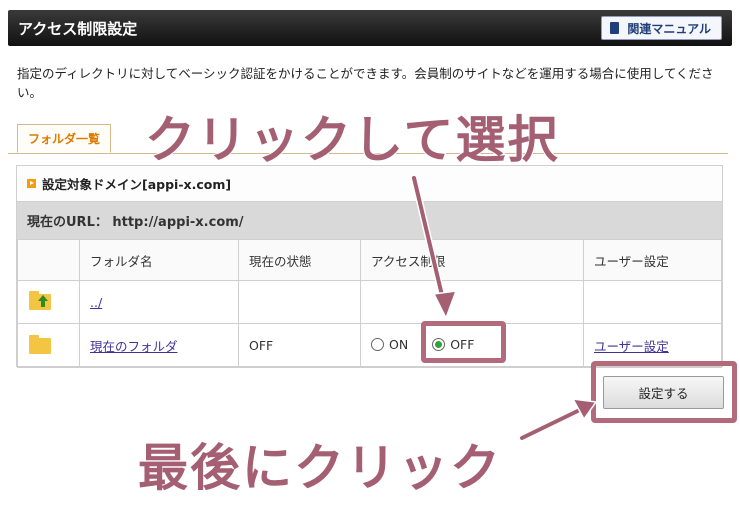 The width and height of the screenshot is (740, 527). I want to click on user-settings-link: ユーザー設定, so click(631, 346).